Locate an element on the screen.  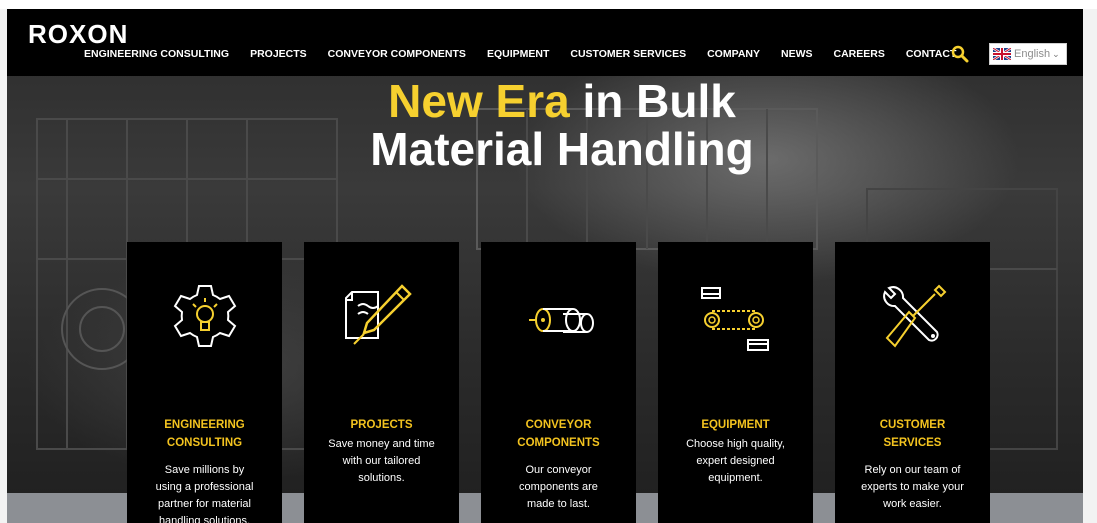
headline-line-1: New Era in Bulk is located at coordinates (545, 101).